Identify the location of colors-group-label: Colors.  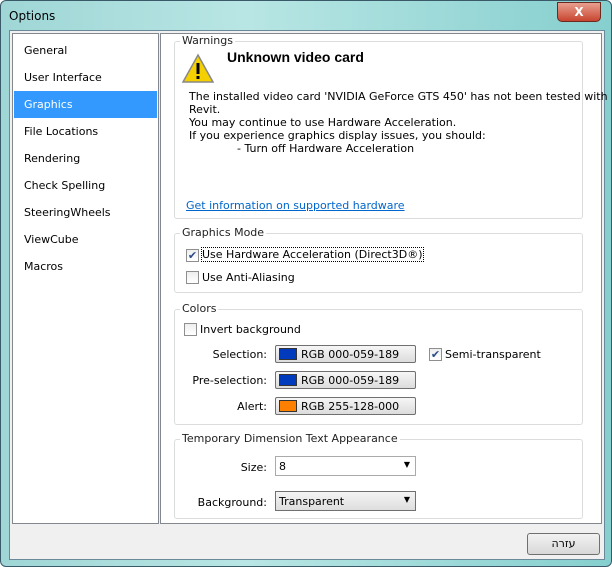
(199, 308).